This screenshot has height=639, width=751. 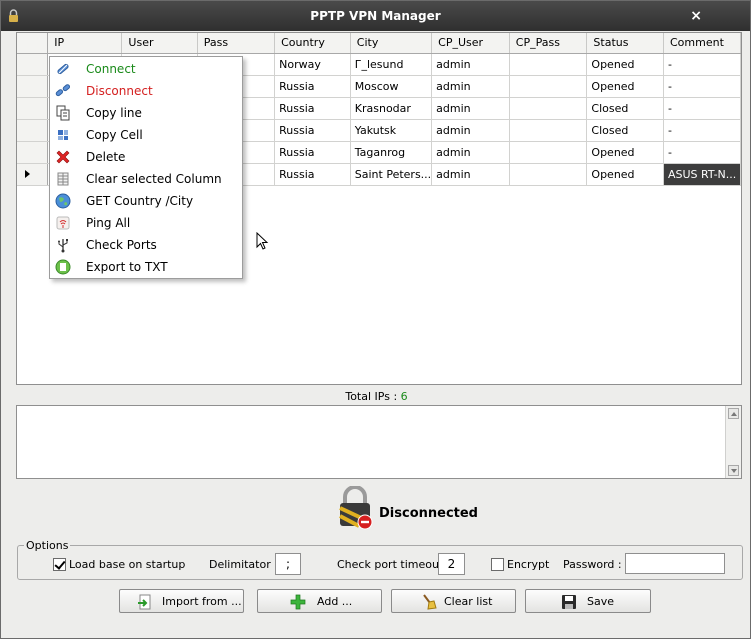 What do you see at coordinates (430, 602) in the screenshot?
I see `broom-icon` at bounding box center [430, 602].